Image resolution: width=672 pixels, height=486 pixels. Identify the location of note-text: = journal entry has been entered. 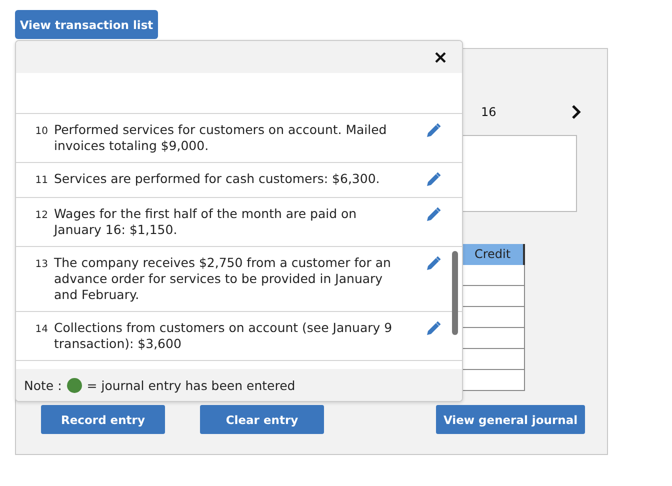
(191, 385).